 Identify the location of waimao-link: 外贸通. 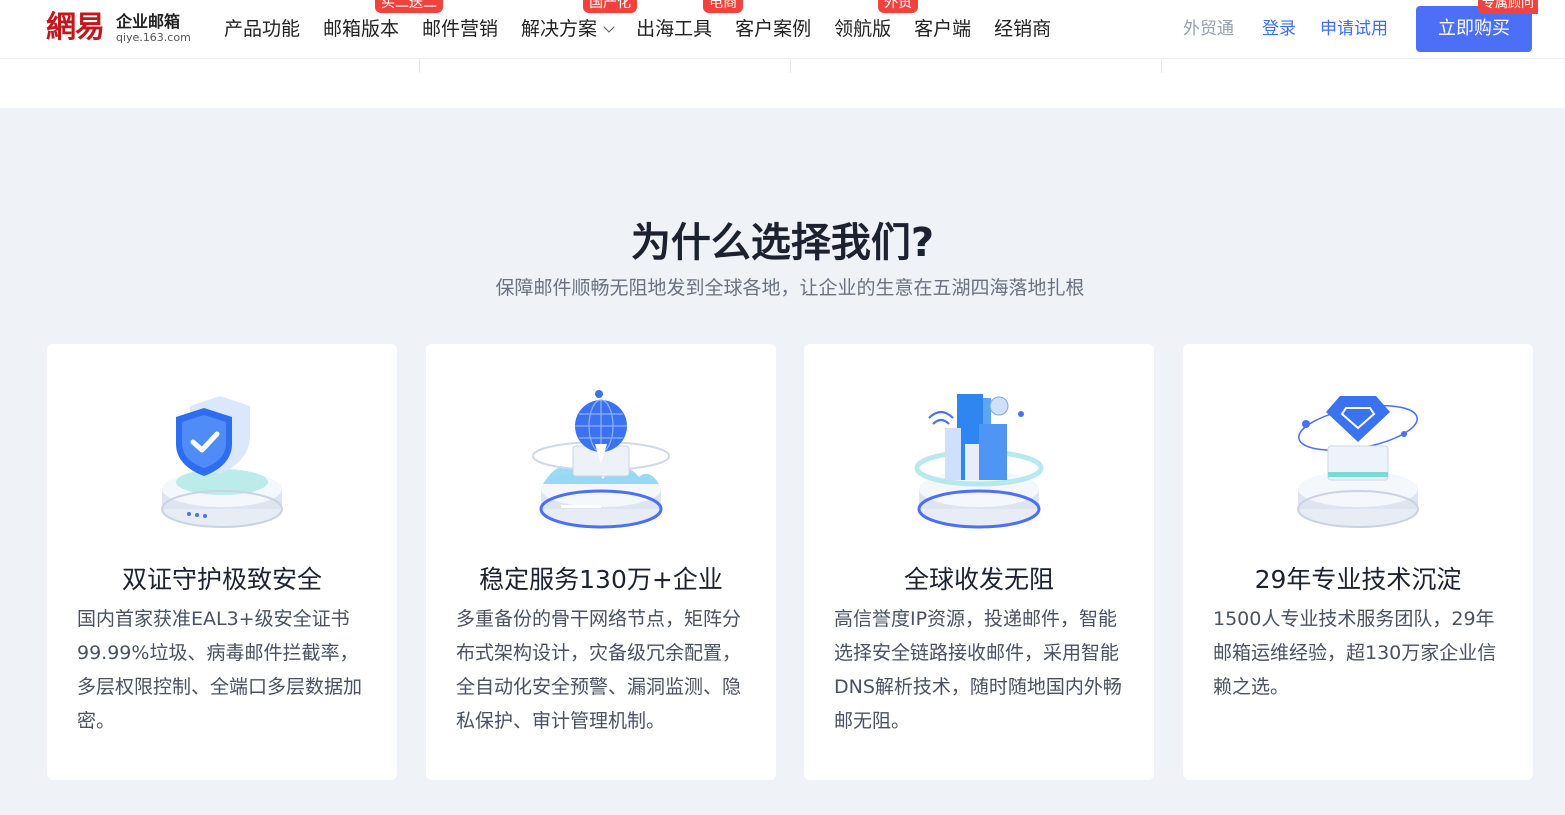
(1208, 29).